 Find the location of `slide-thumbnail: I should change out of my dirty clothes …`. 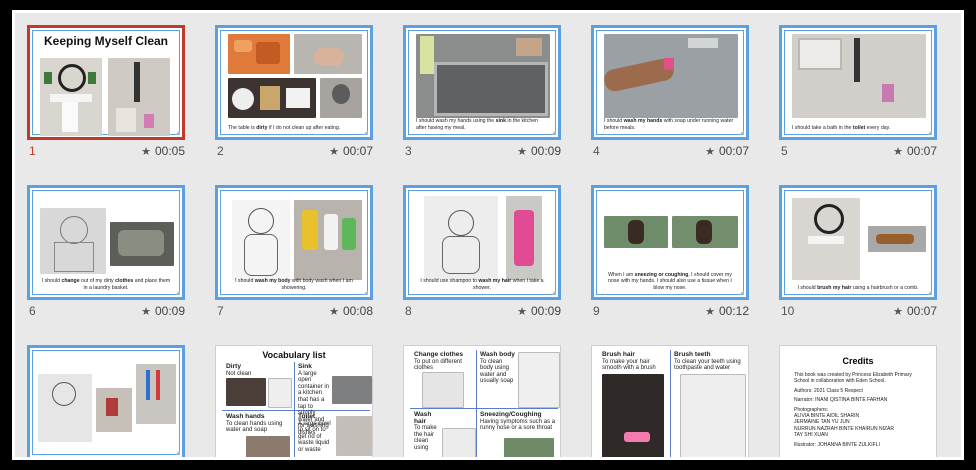

slide-thumbnail: I should change out of my dirty clothes … is located at coordinates (106, 242).